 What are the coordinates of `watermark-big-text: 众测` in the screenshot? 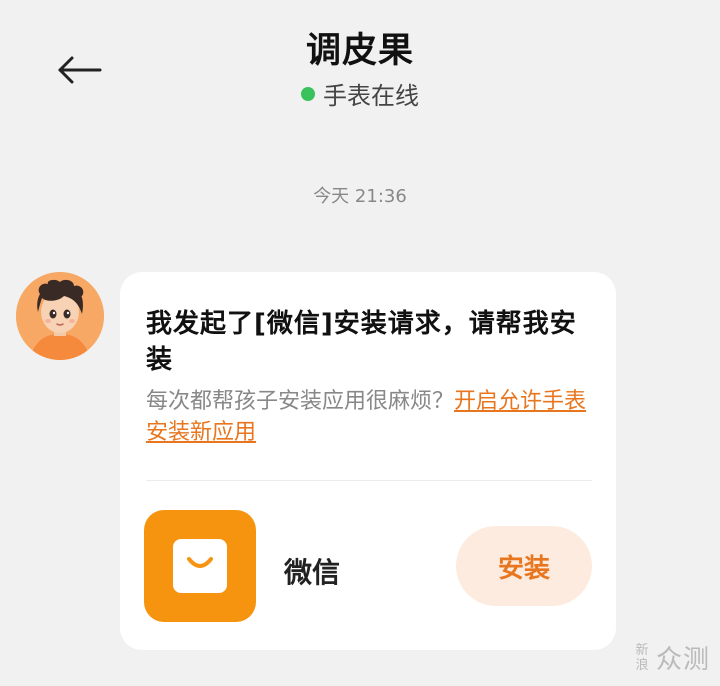 It's located at (682, 660).